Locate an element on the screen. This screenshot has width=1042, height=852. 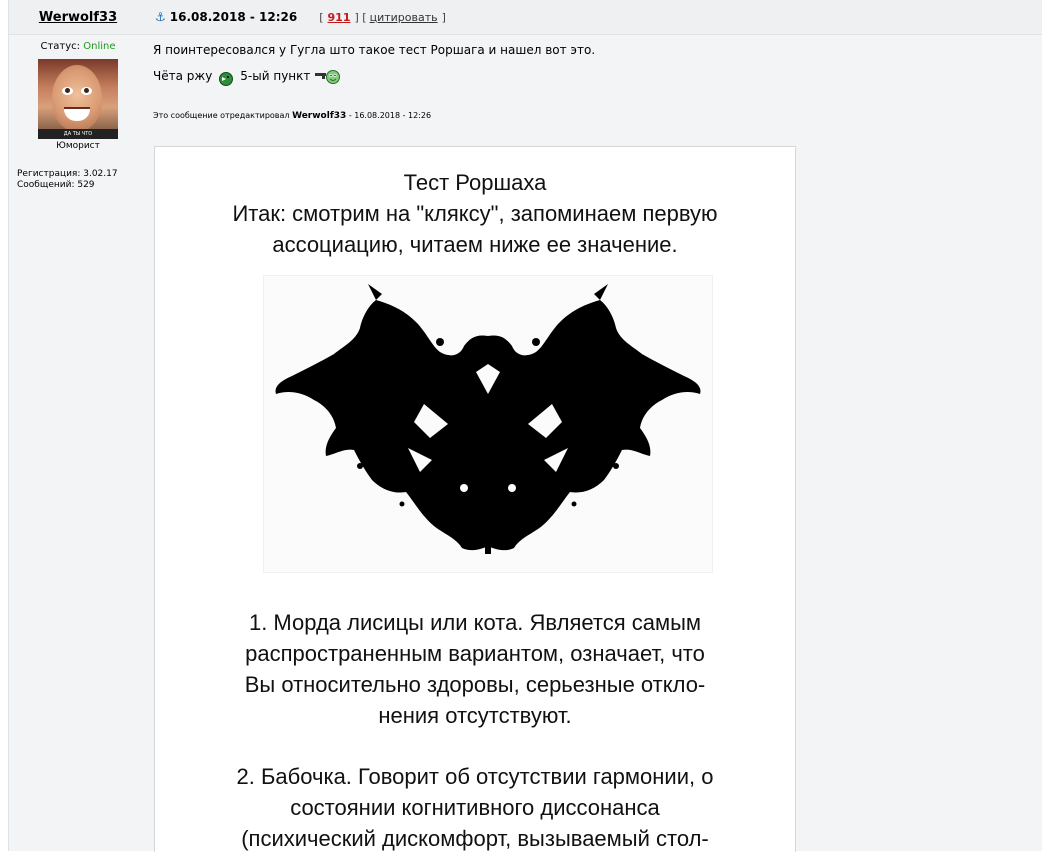
user-status: Статус: Online is located at coordinates (78, 46).